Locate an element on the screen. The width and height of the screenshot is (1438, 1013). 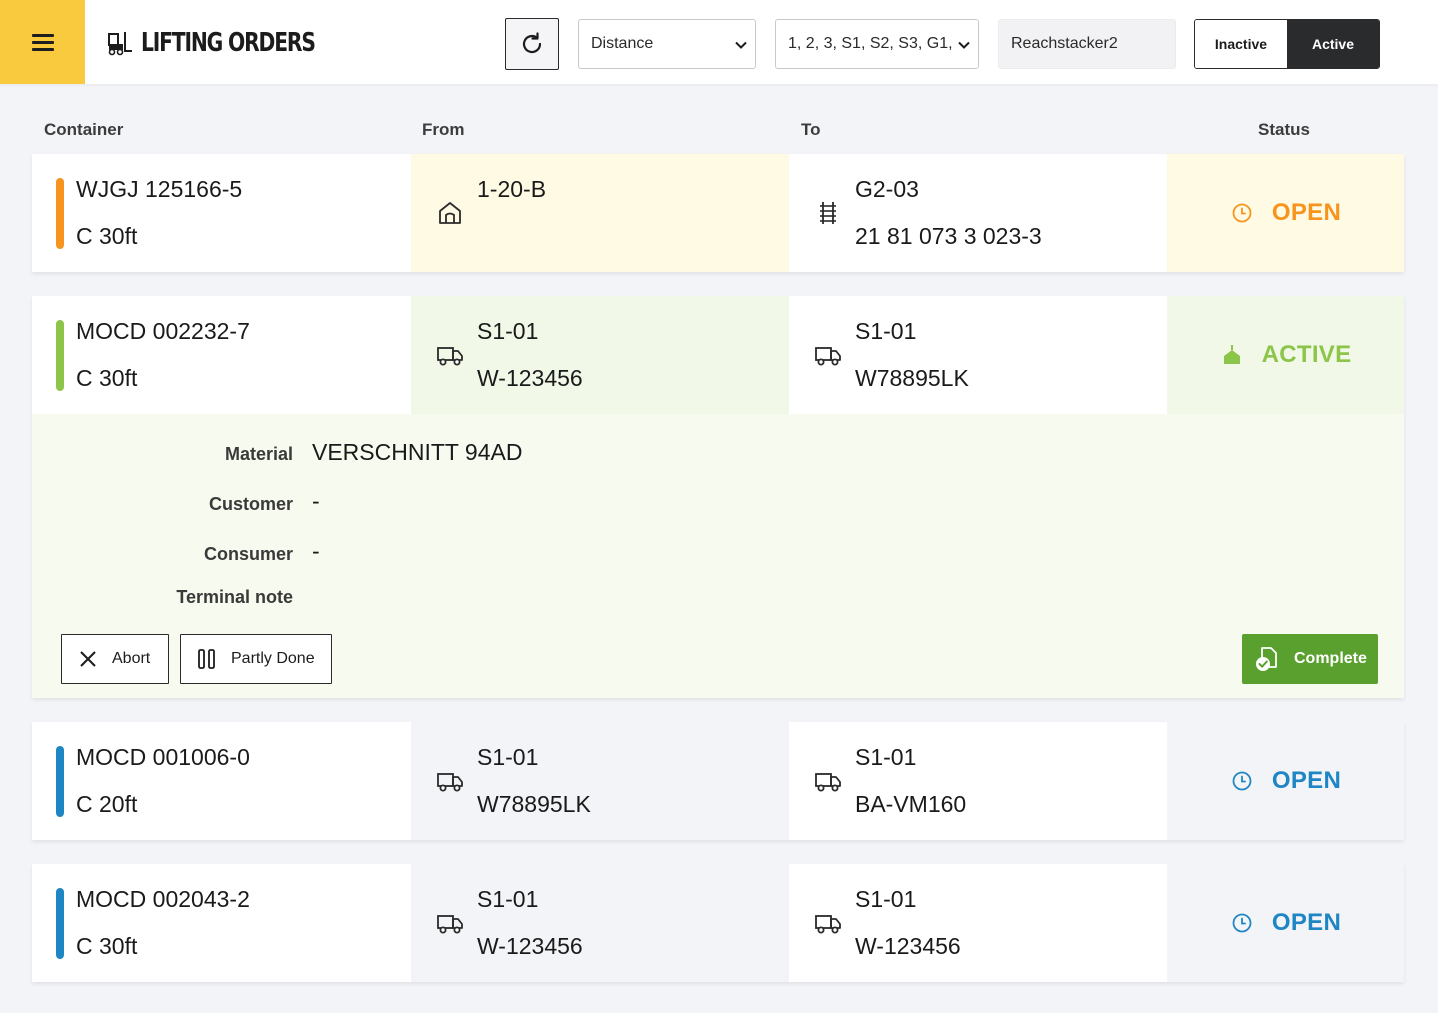
machine-field: Reachstacker2 is located at coordinates (1087, 44).